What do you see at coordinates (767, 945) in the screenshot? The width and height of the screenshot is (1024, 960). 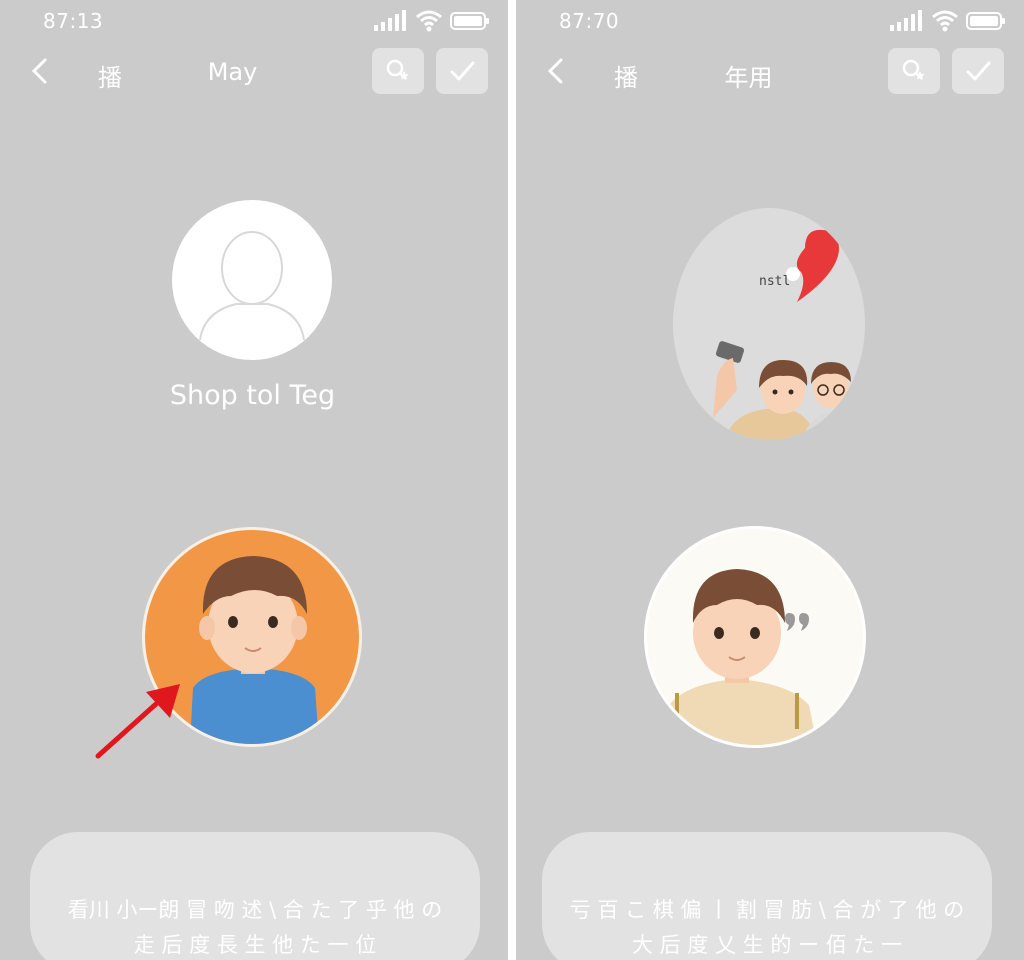 I see `hint-line-2: 大 后 度 乂 生 的 ー 佰 た 一` at bounding box center [767, 945].